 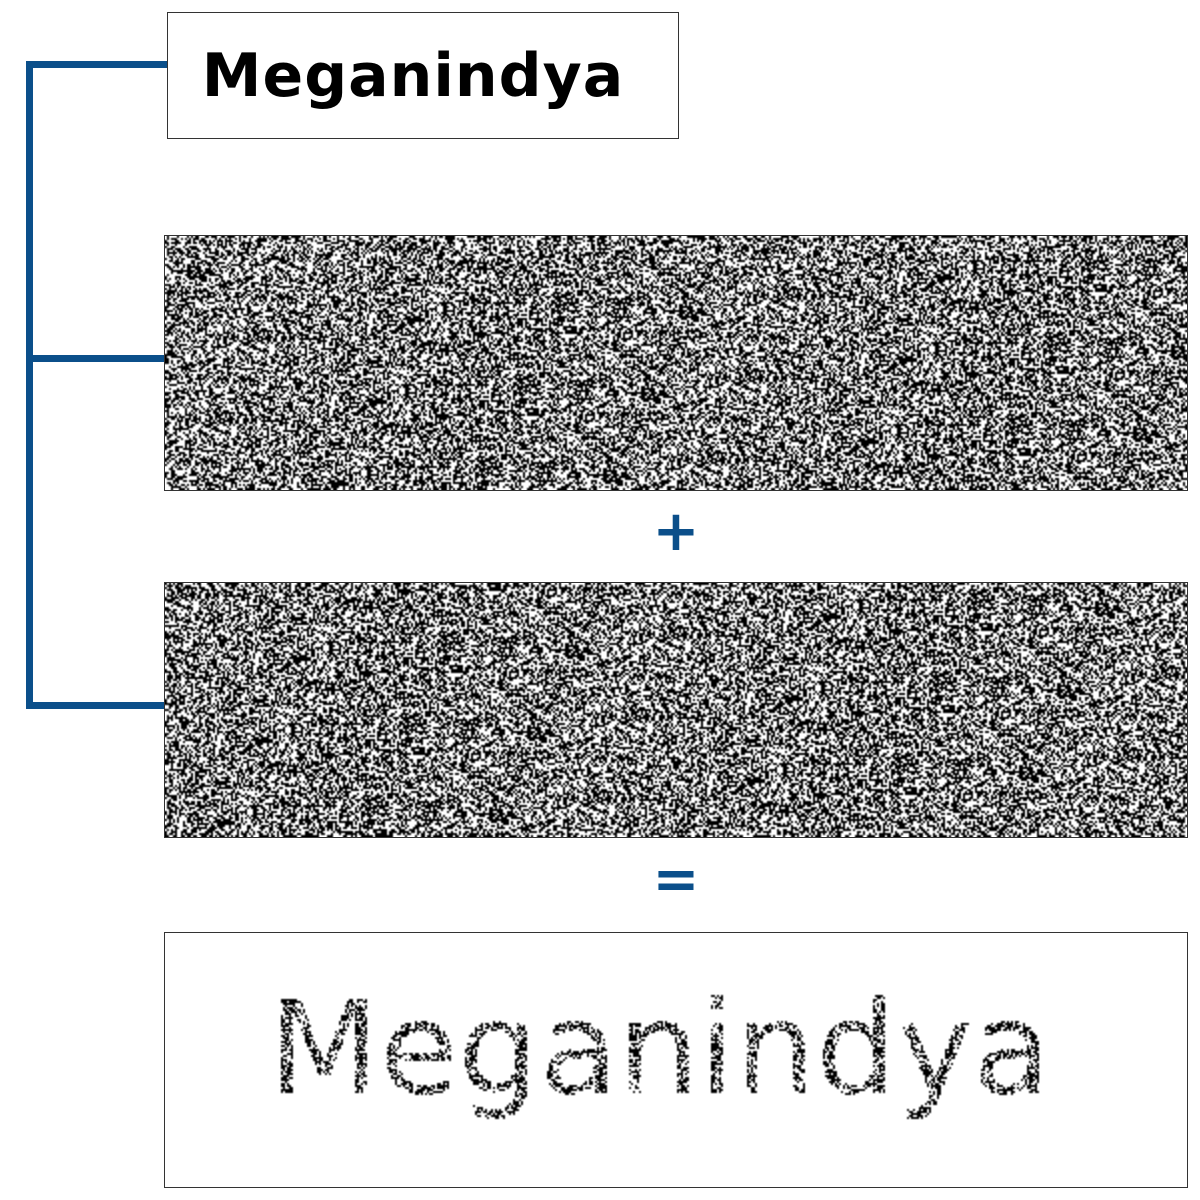 I want to click on secret-image-box: Meganindya, so click(x=423, y=75).